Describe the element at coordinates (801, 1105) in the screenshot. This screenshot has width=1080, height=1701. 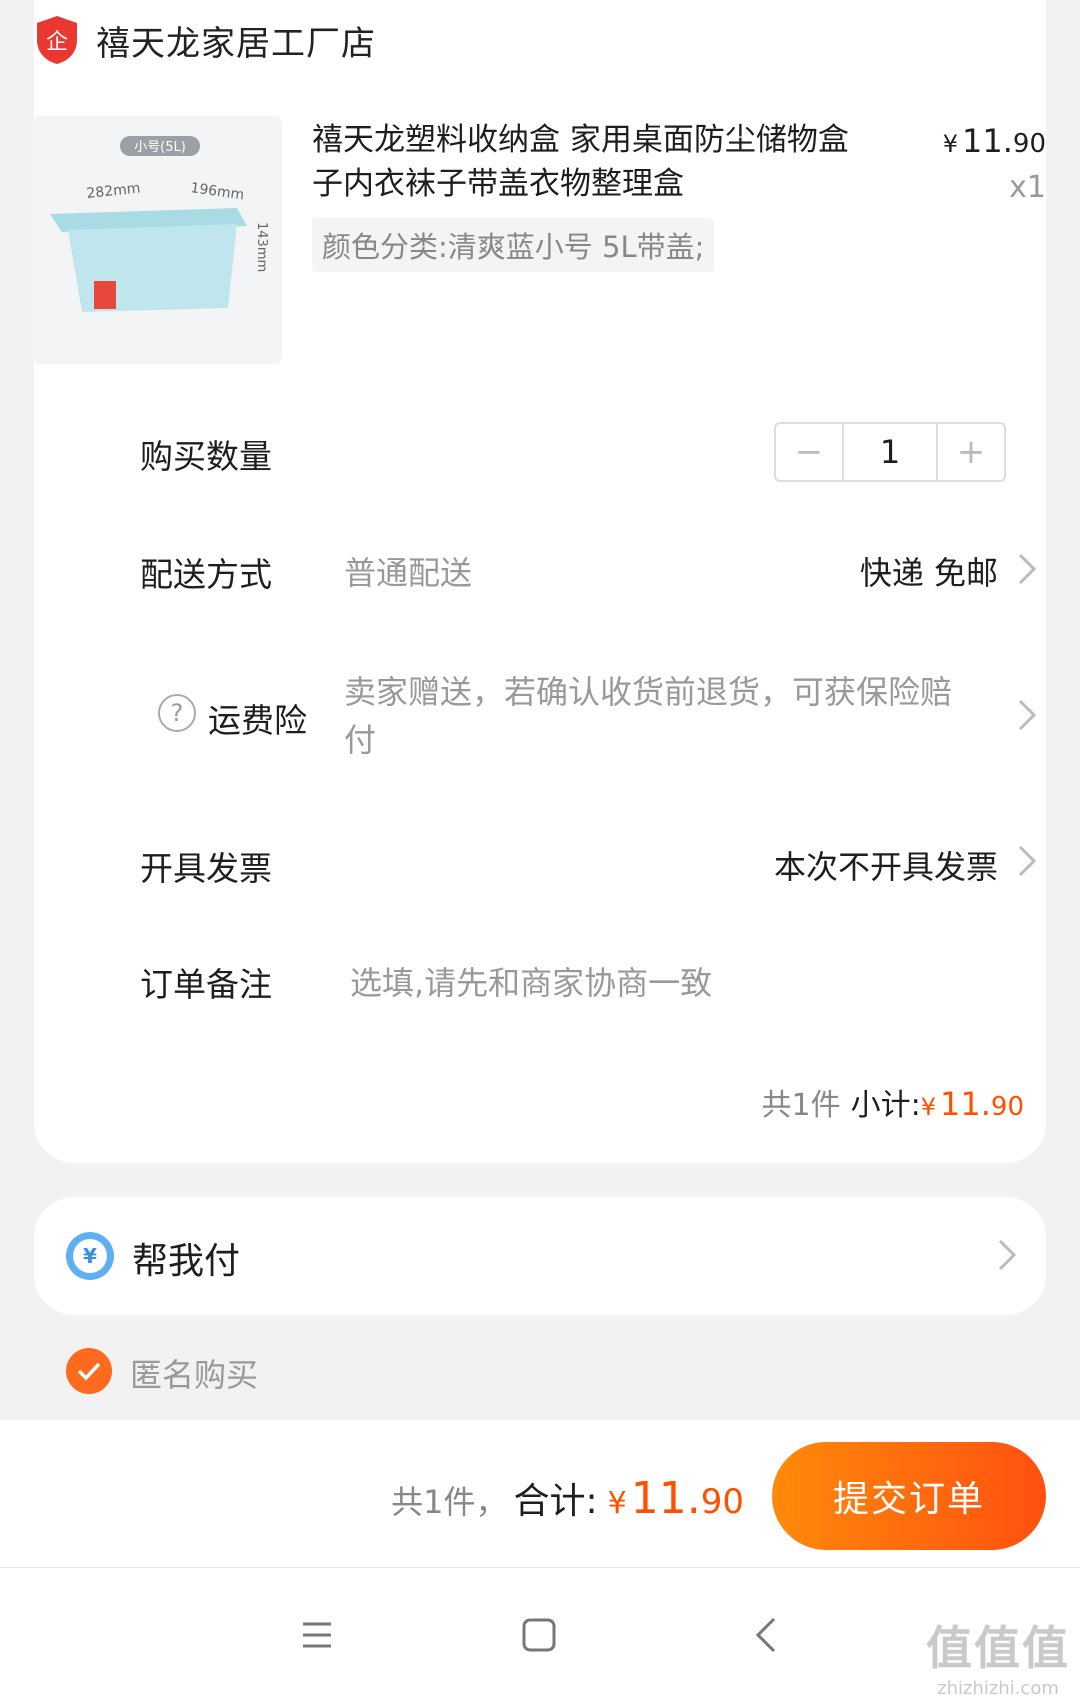
I see `subtotal-count: 共1件` at that location.